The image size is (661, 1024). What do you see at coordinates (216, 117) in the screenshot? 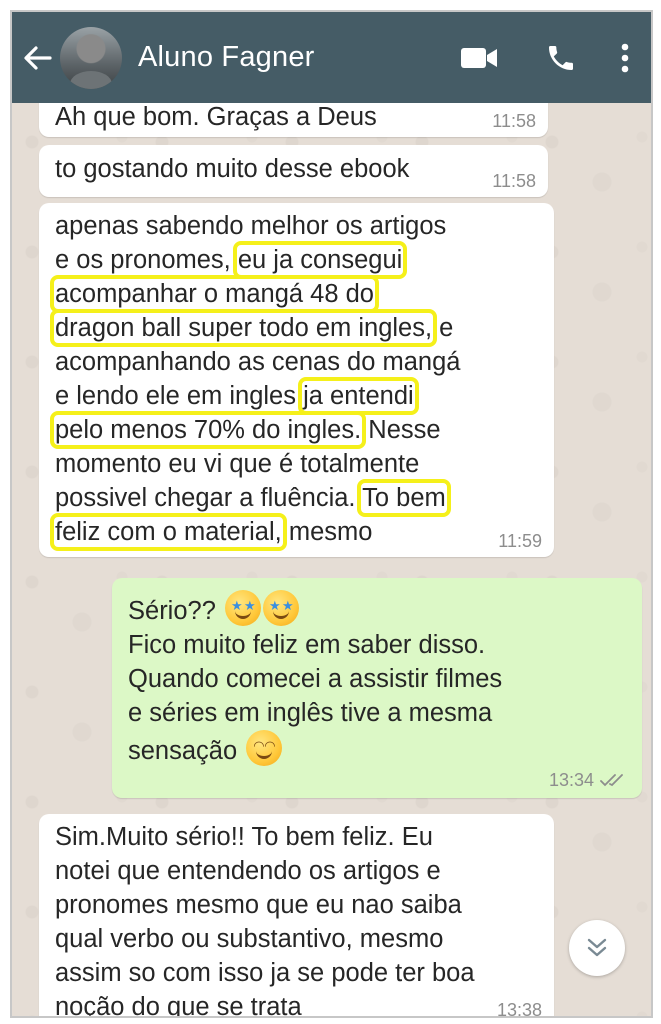
I see `message-text: Ah que bom. Graças a Deus` at bounding box center [216, 117].